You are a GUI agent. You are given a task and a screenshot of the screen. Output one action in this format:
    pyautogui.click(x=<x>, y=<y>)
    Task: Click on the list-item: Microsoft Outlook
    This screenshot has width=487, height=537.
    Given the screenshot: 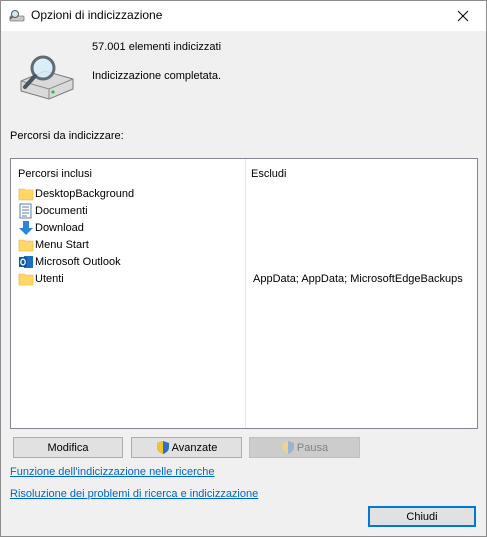 What is the action you would take?
    pyautogui.click(x=247, y=262)
    